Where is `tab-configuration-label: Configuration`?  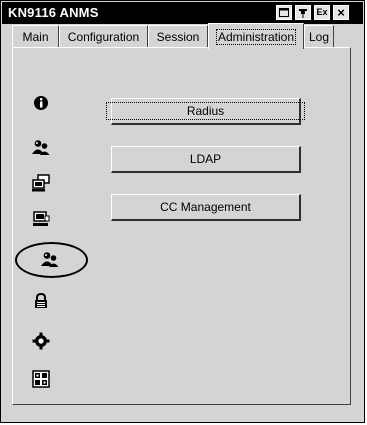
tab-configuration-label: Configuration is located at coordinates (103, 36).